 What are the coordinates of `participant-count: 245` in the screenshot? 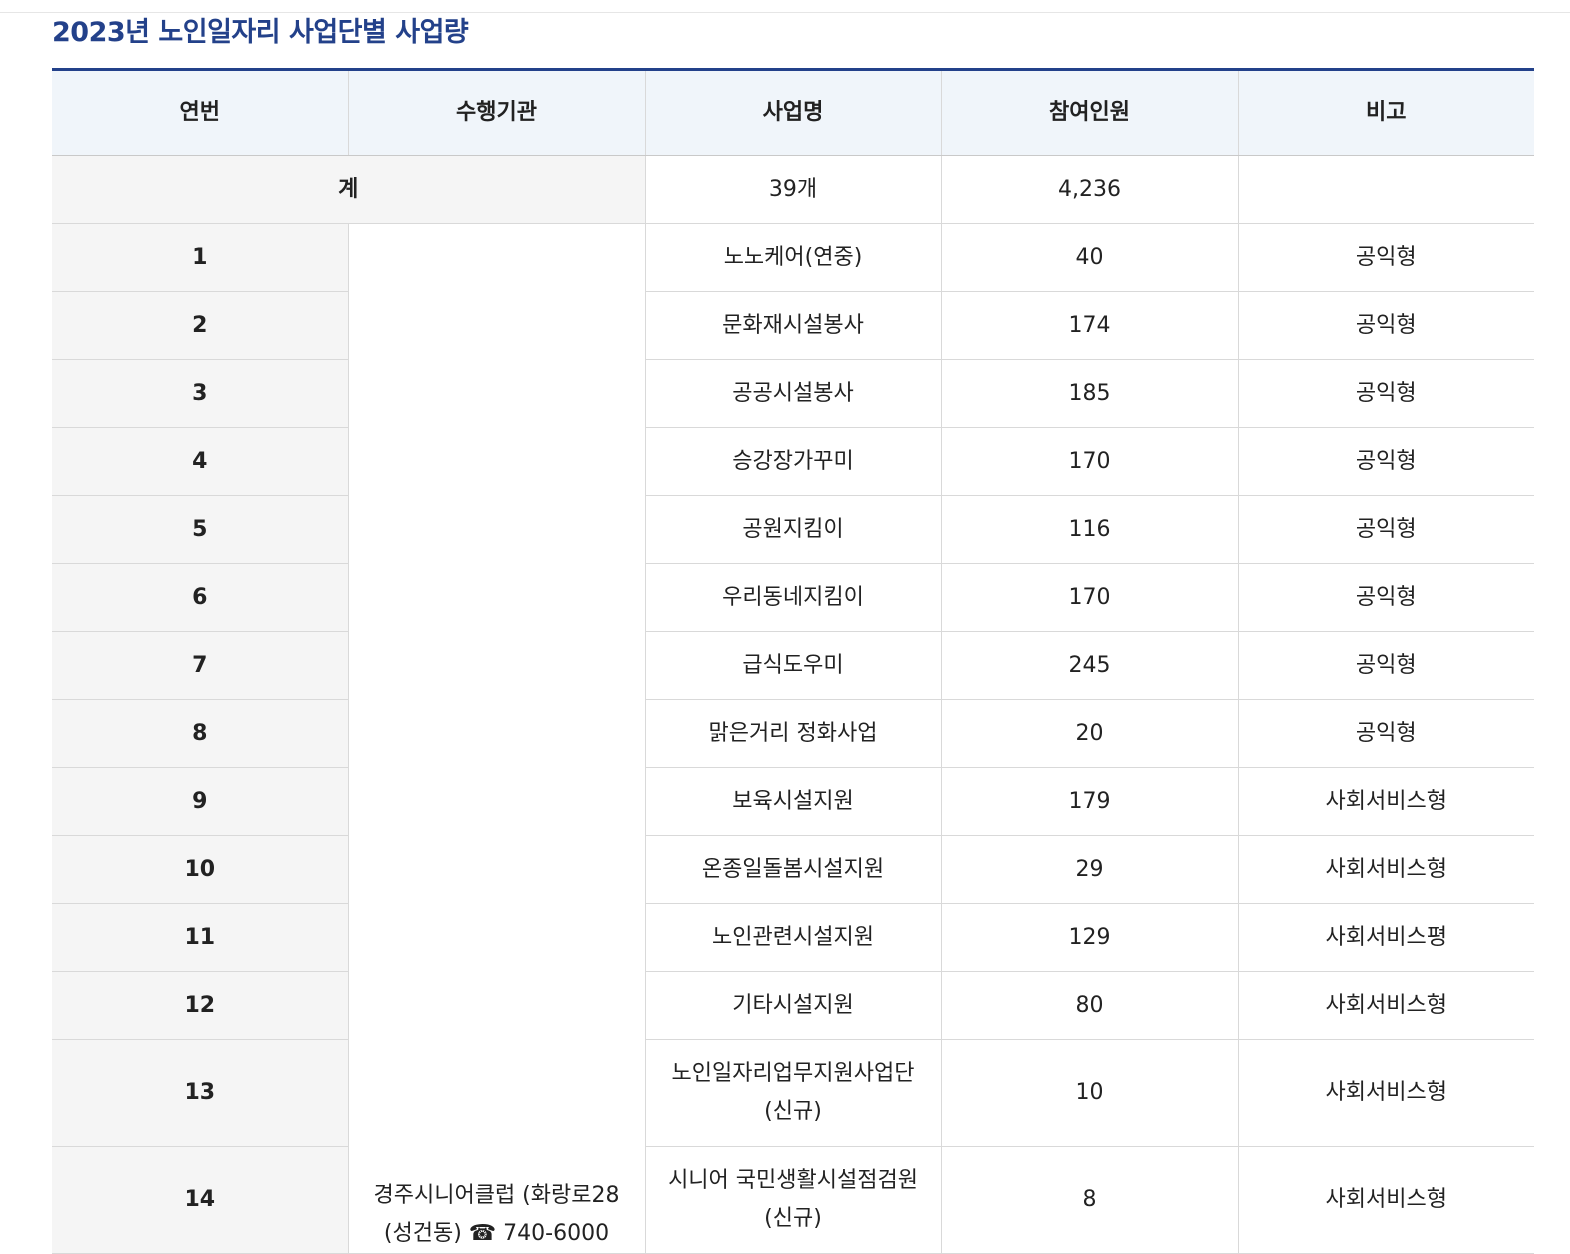 It's located at (1089, 665).